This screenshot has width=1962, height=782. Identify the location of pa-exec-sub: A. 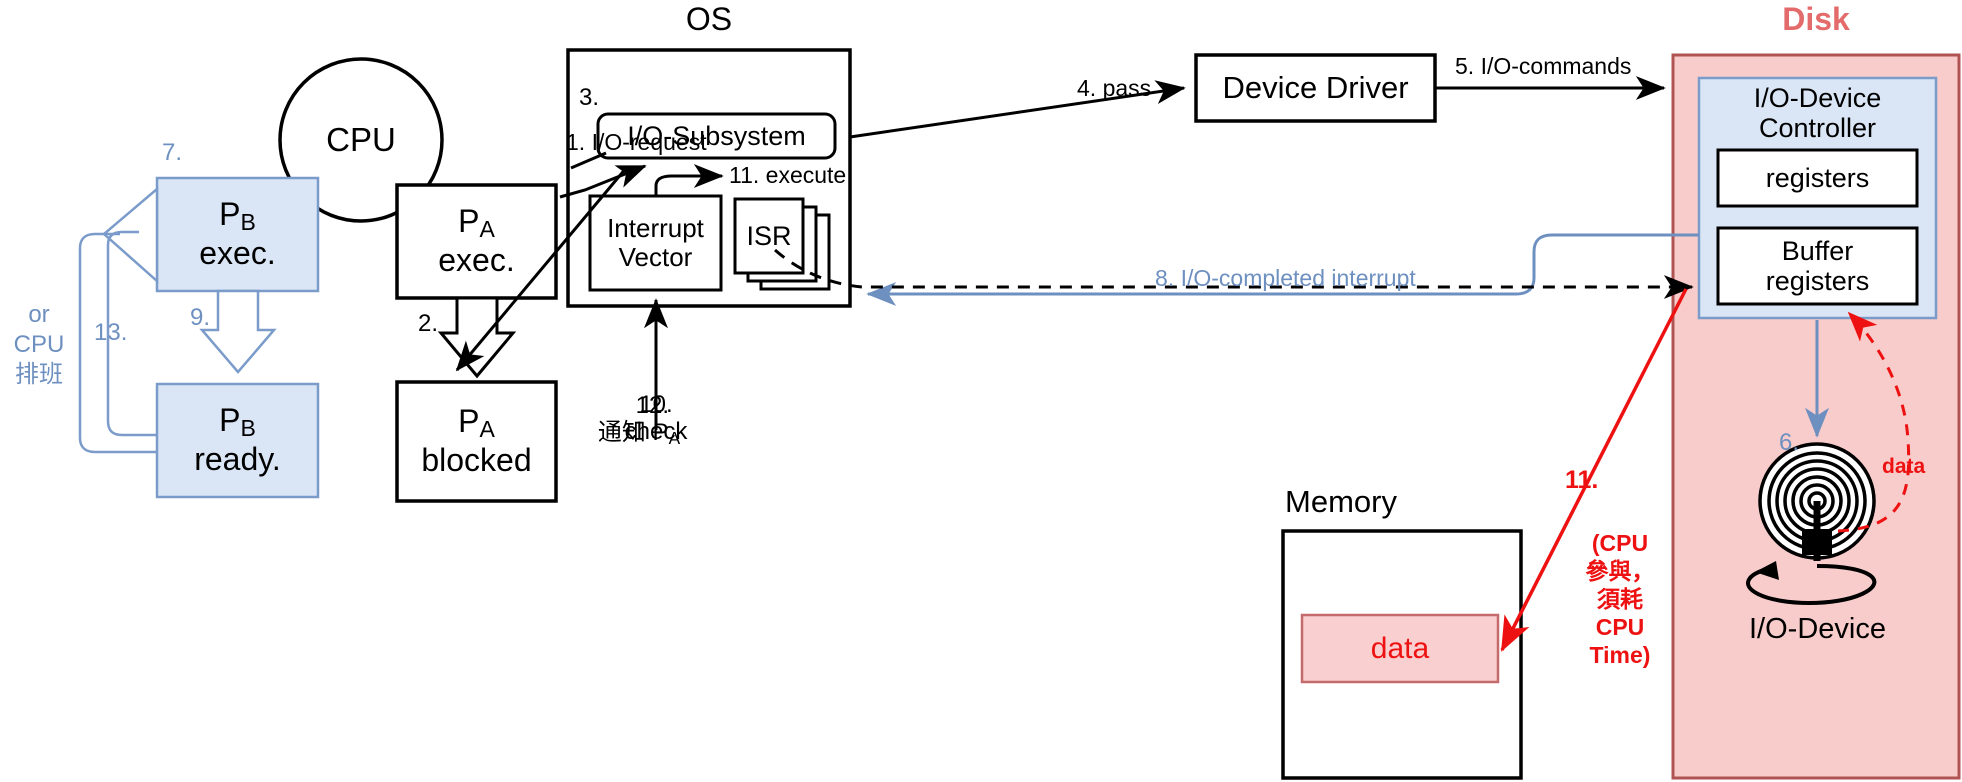
(487, 229).